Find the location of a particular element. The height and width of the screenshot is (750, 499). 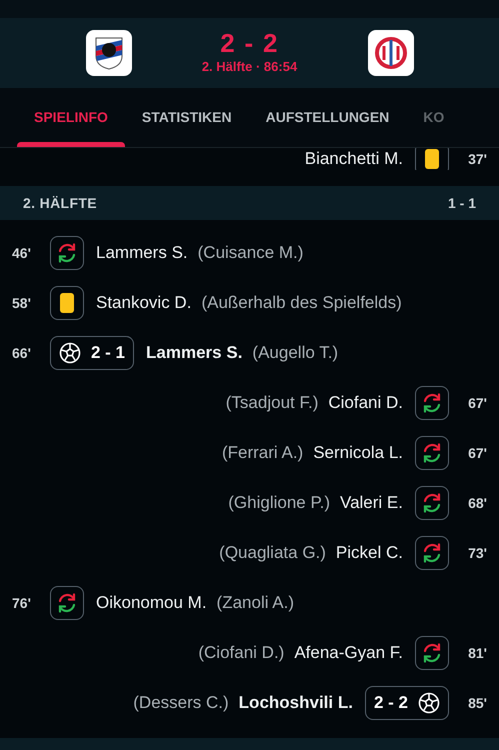

event-detail: (Tsadjout F.) is located at coordinates (272, 403).